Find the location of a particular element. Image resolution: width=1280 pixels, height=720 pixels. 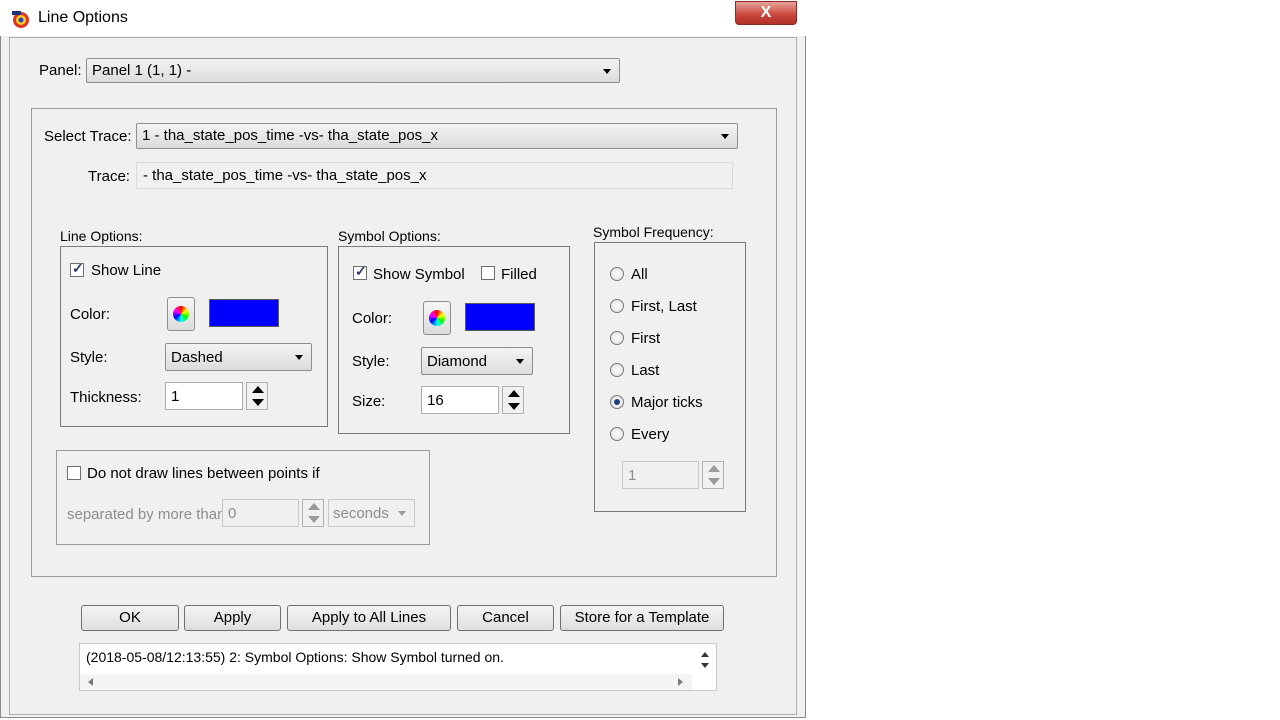

close-icon: X is located at coordinates (766, 12).